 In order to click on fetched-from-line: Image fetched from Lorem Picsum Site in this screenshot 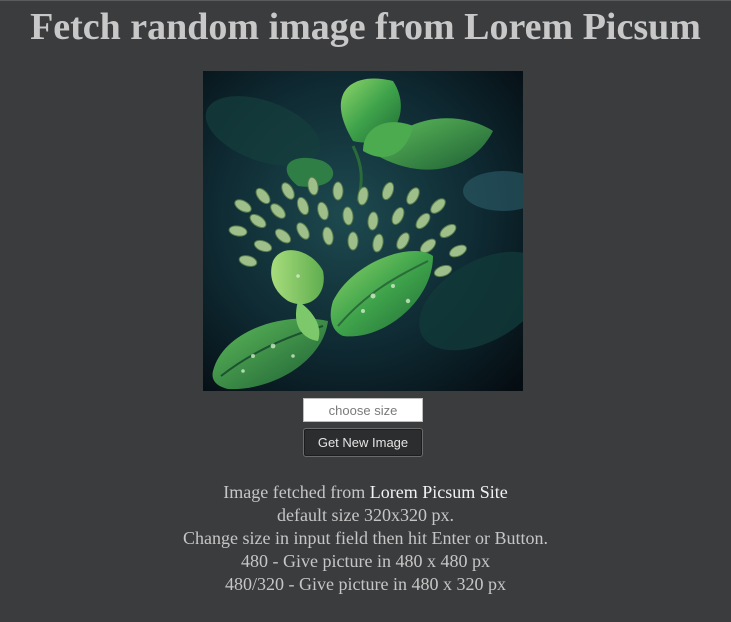, I will do `click(365, 492)`.